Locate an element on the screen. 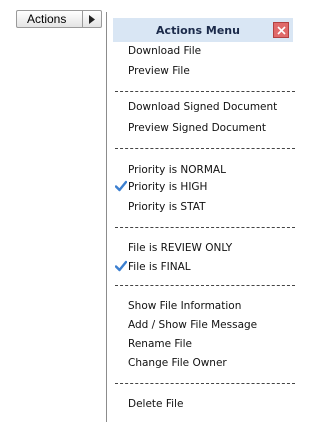 This screenshot has height=422, width=320. menu-item-change-file-owner: Change File Owner is located at coordinates (177, 363).